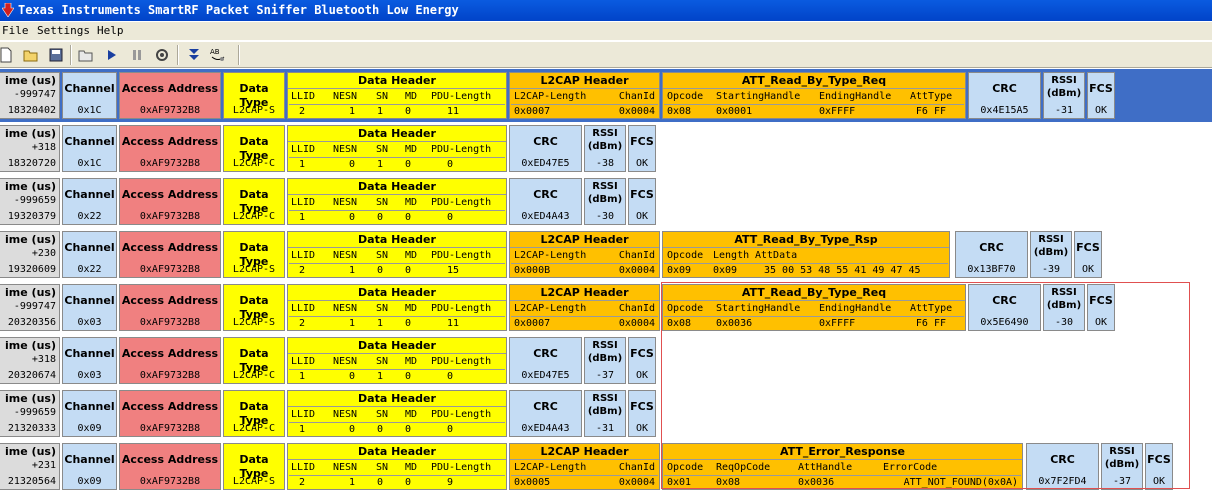  I want to click on scroll-down-icon, so click(194, 55).